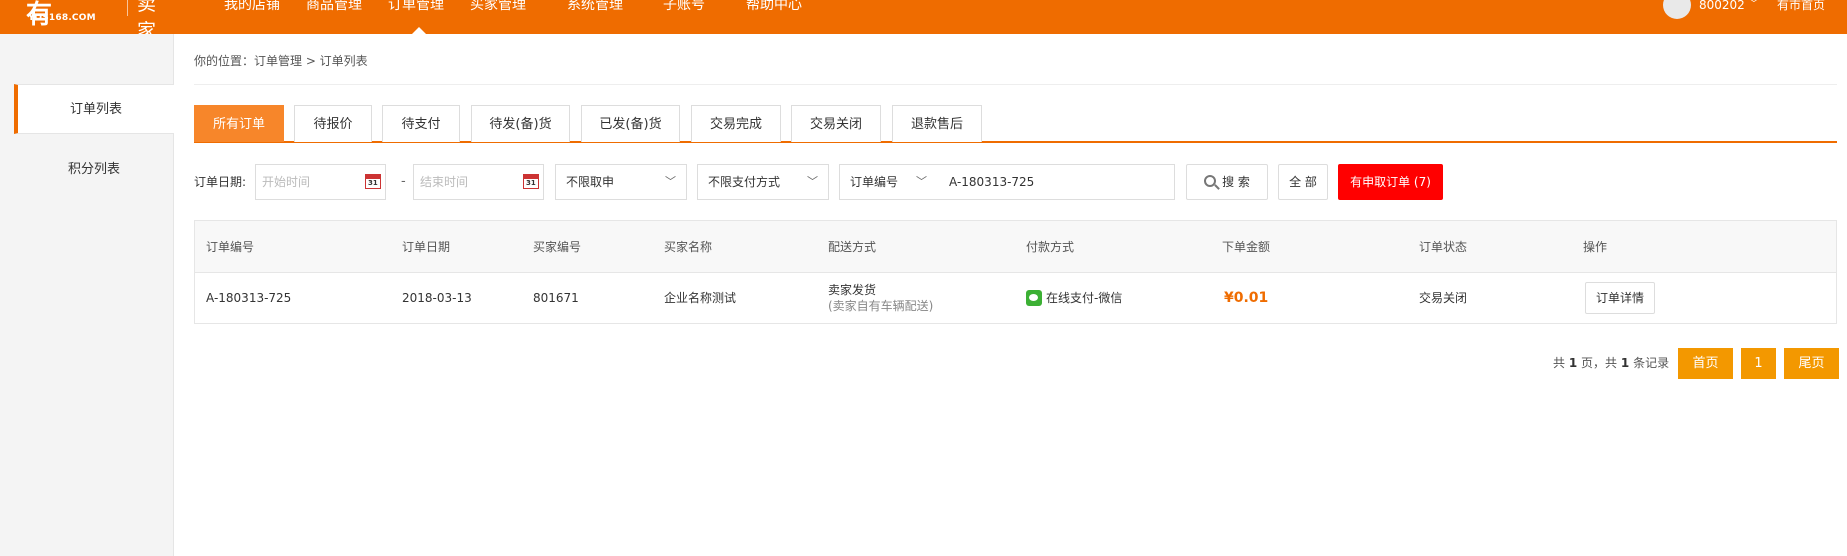 The height and width of the screenshot is (556, 1847). What do you see at coordinates (937, 123) in the screenshot?
I see `tab-refund: 退款售后` at bounding box center [937, 123].